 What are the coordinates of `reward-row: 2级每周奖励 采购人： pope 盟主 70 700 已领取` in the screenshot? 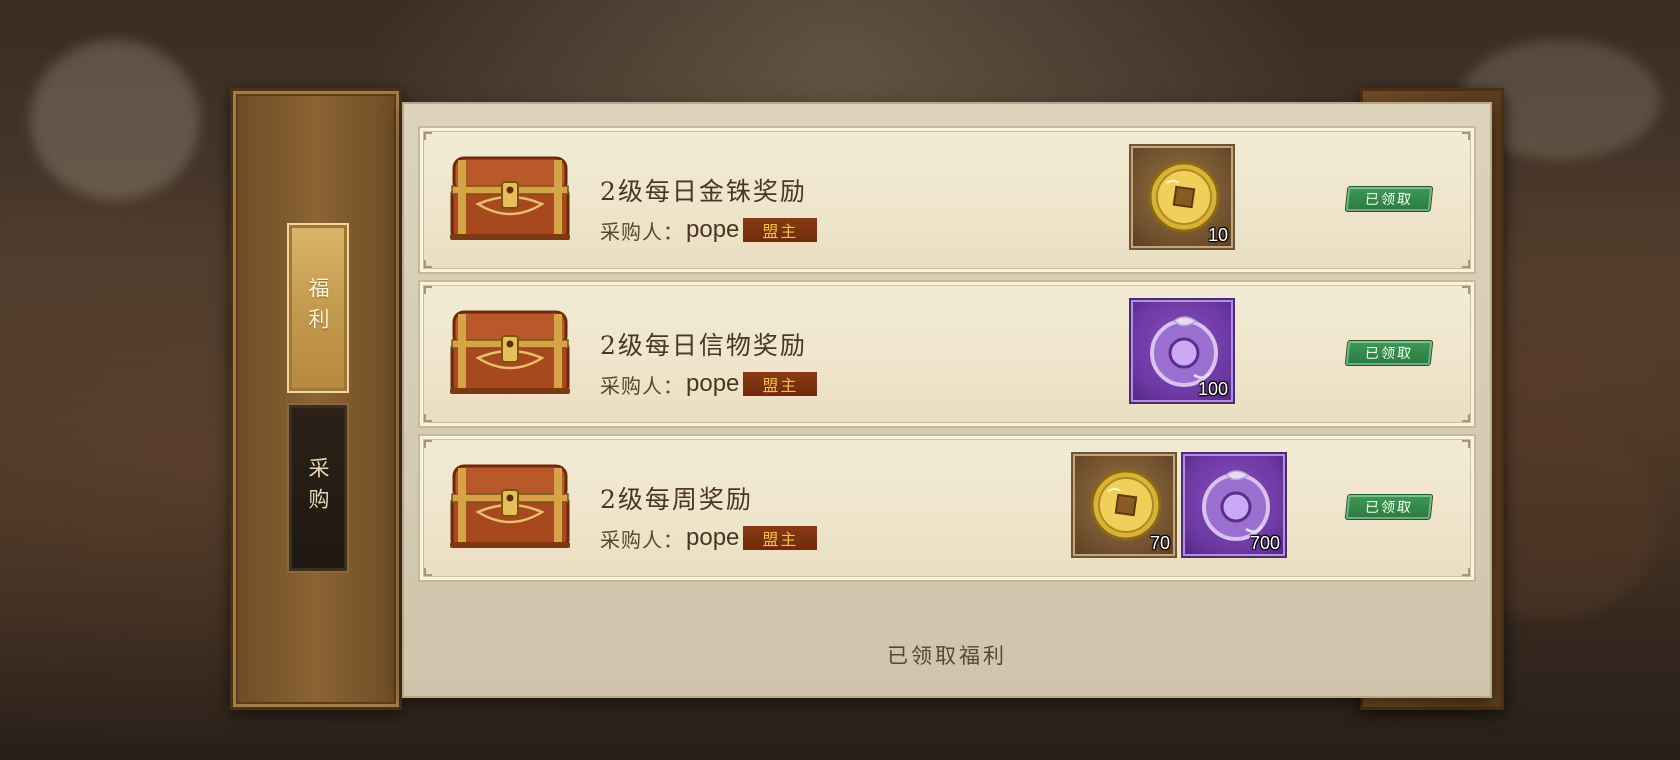 It's located at (947, 508).